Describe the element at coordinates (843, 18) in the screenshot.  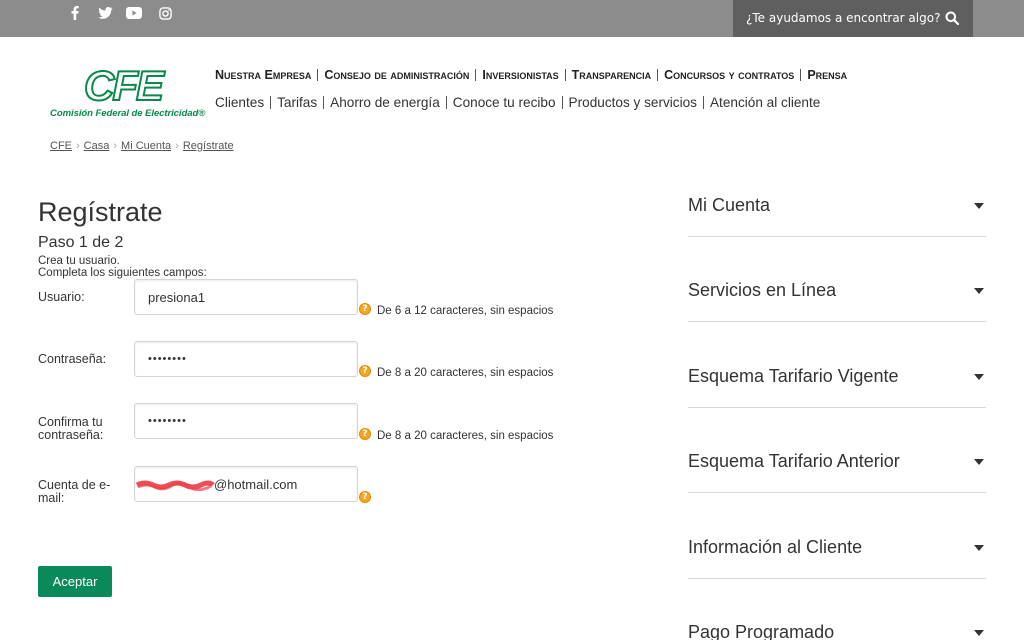
I see `search-input: ¿Te ayudamos a encontrar algo?` at that location.